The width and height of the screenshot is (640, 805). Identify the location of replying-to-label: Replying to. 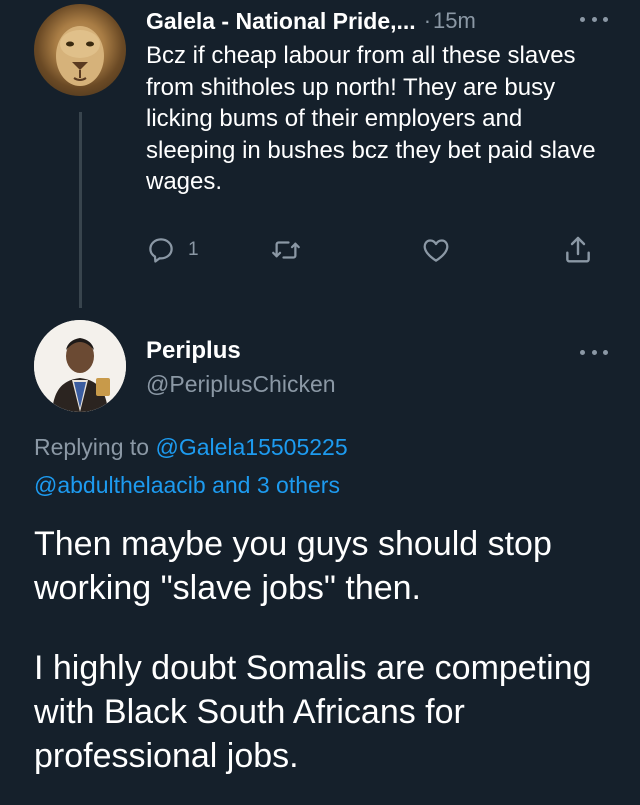
(92, 447).